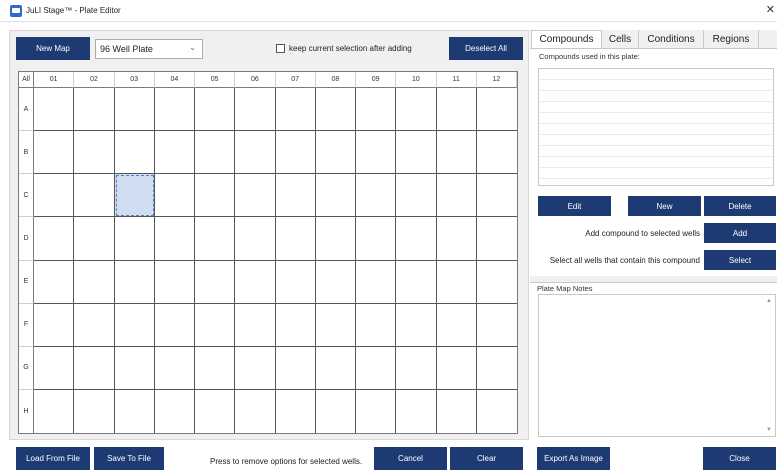 This screenshot has width=777, height=473. I want to click on well-A02, so click(94, 110).